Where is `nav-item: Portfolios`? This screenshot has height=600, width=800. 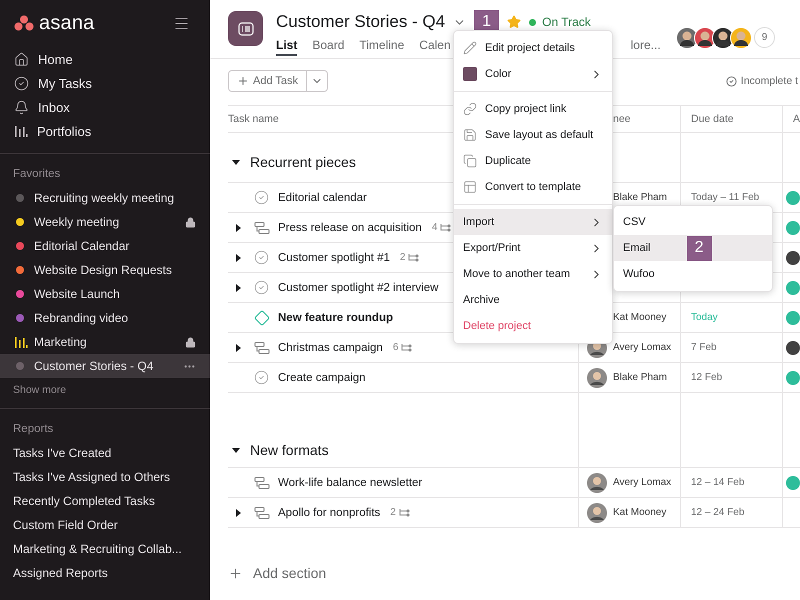 nav-item: Portfolios is located at coordinates (105, 131).